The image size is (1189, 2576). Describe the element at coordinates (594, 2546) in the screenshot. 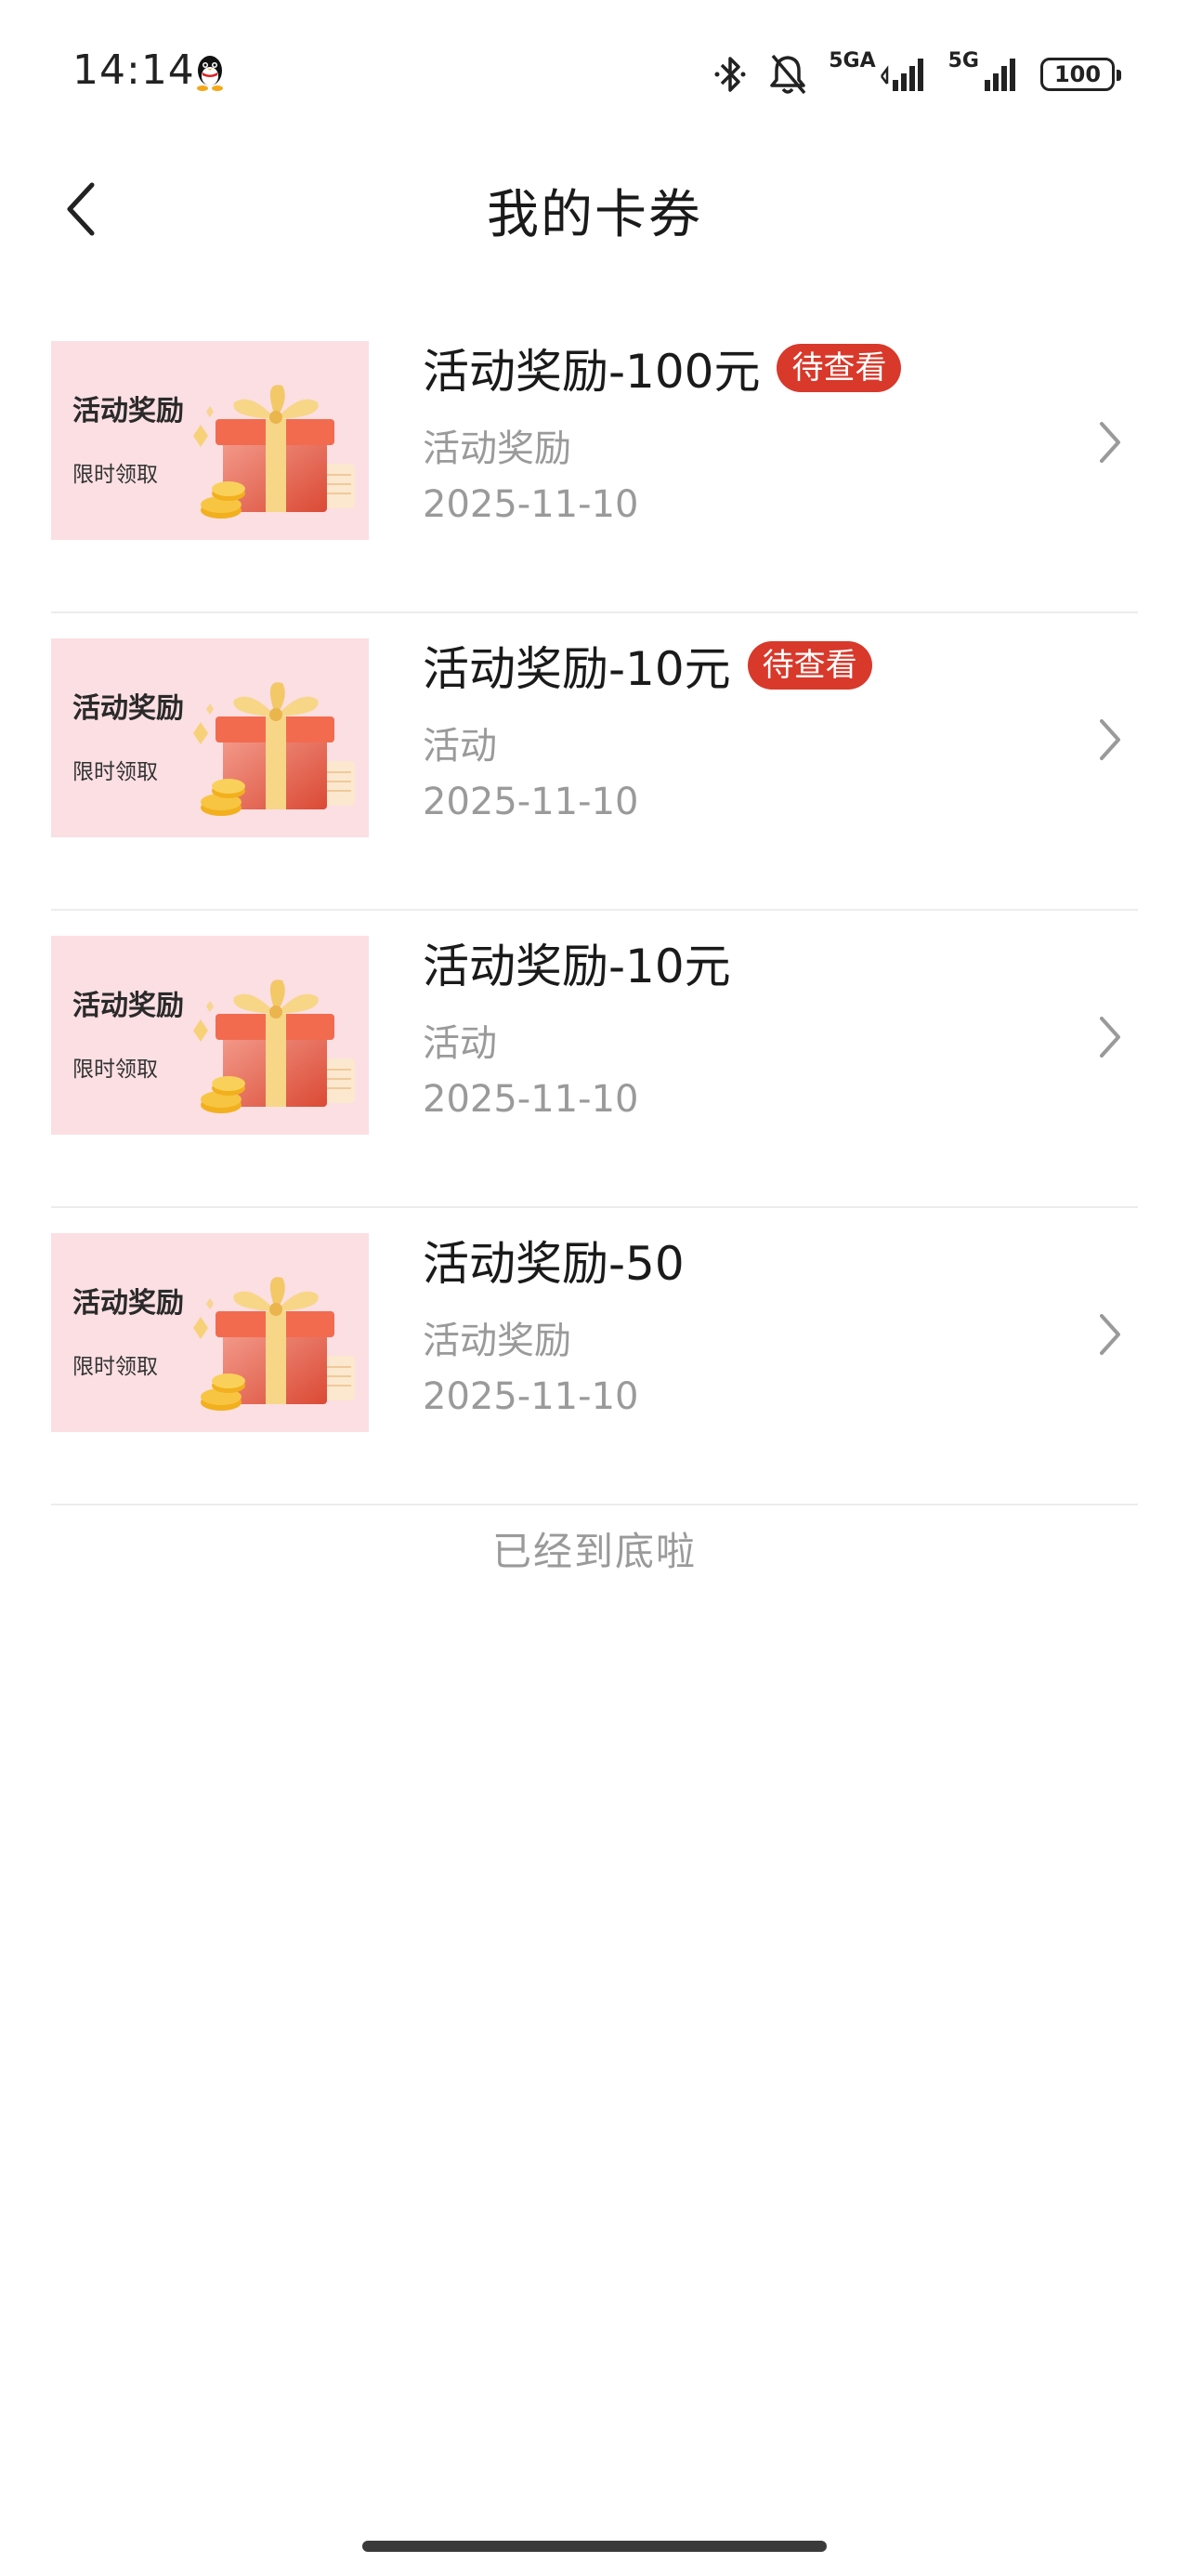

I see `home-indicator` at that location.